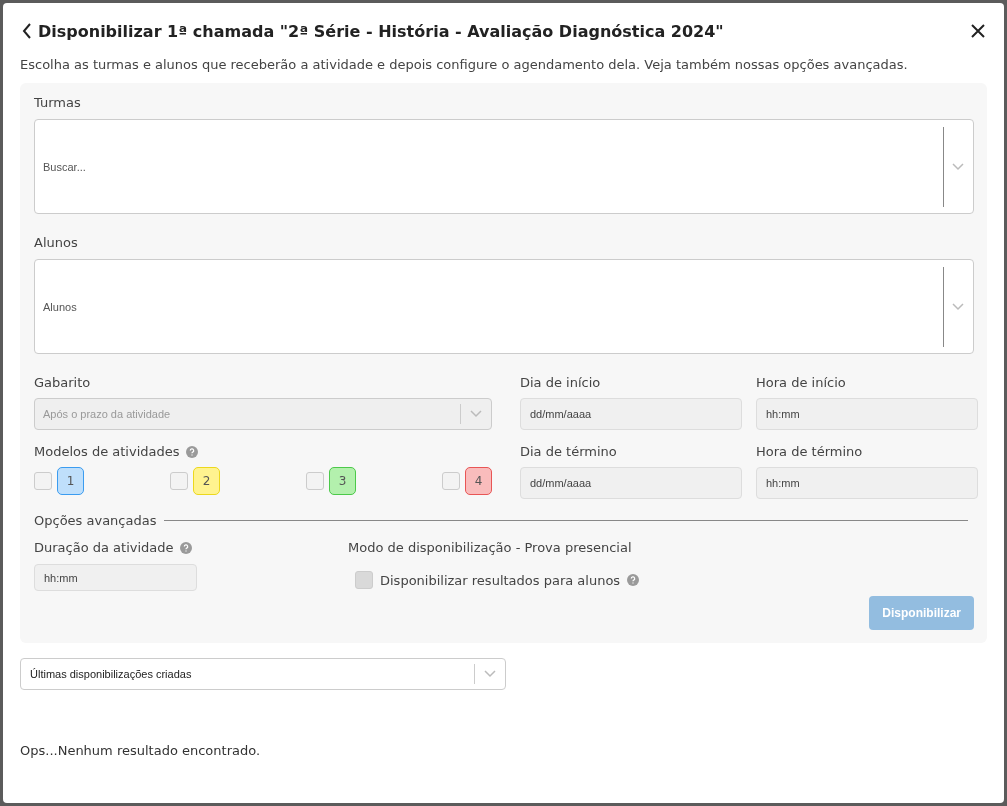 The image size is (1007, 806). What do you see at coordinates (978, 31) in the screenshot?
I see `close-icon` at bounding box center [978, 31].